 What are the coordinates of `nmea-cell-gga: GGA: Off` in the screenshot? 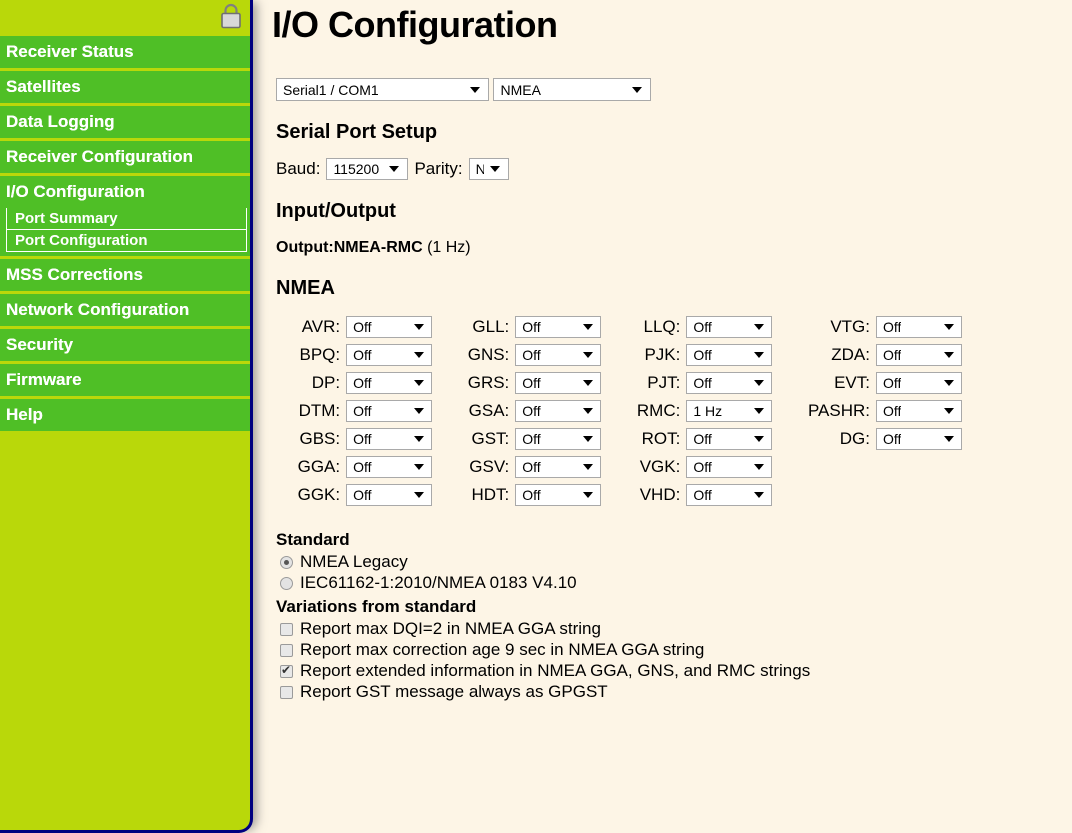 It's located at (361, 467).